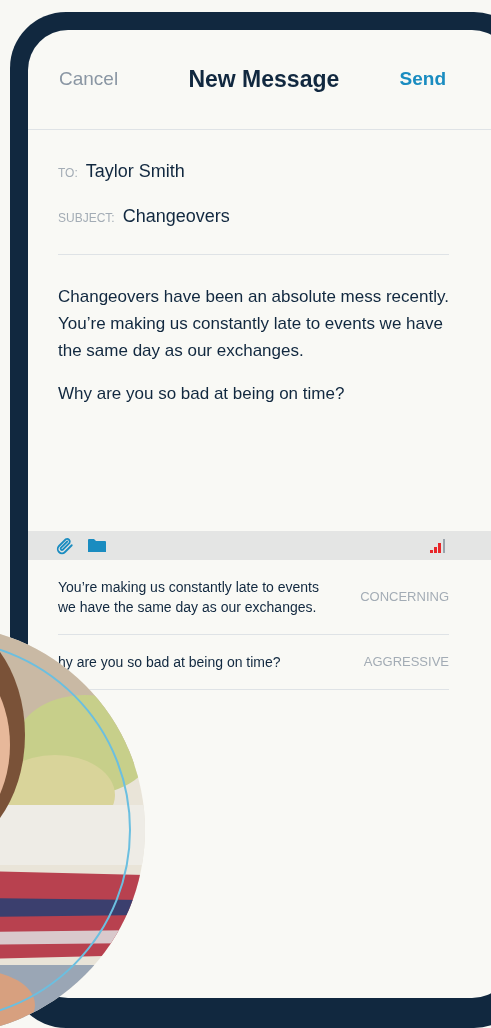 The width and height of the screenshot is (491, 1028). I want to click on field-label: TO:, so click(68, 173).